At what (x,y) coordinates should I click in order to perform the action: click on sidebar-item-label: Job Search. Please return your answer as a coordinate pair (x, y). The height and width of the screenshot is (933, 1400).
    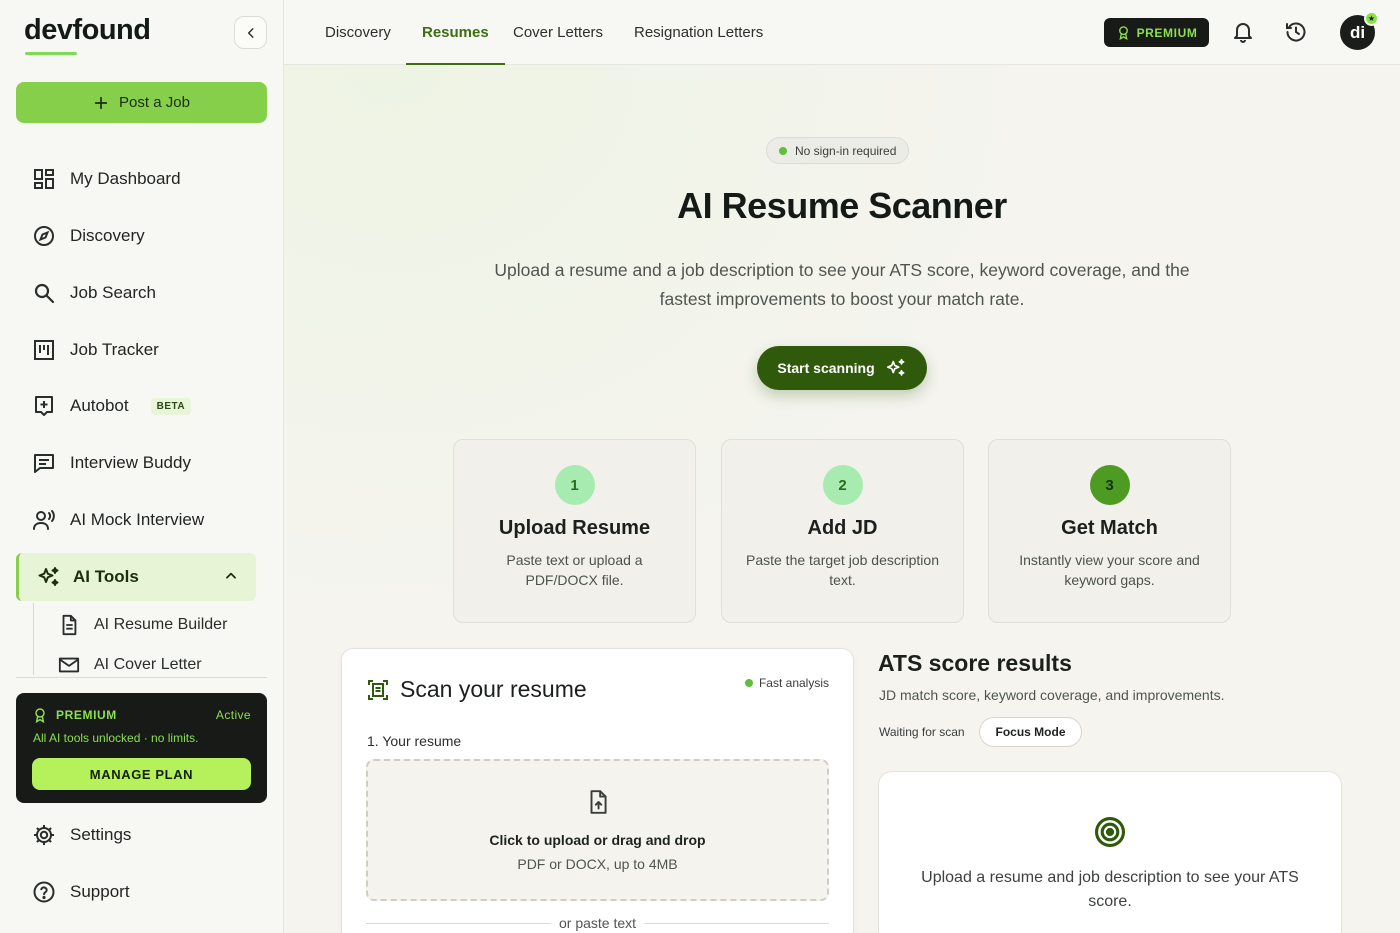
    Looking at the image, I should click on (113, 292).